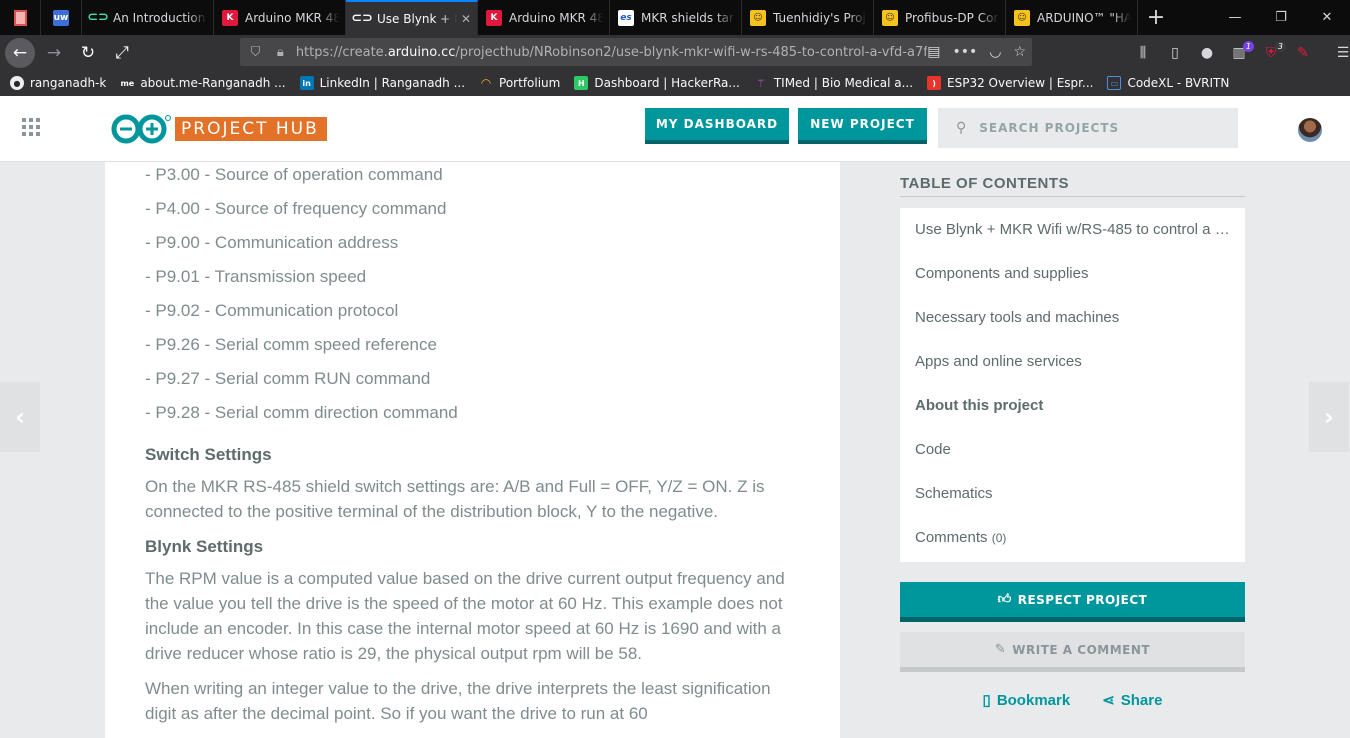  I want to click on url-domain: arduino.cc, so click(421, 52).